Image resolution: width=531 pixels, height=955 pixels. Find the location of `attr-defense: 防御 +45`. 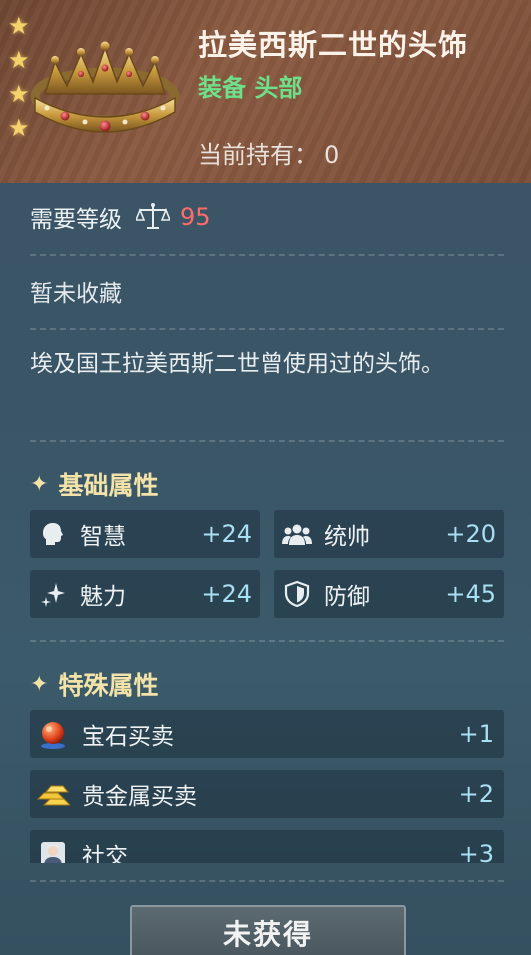

attr-defense: 防御 +45 is located at coordinates (389, 594).